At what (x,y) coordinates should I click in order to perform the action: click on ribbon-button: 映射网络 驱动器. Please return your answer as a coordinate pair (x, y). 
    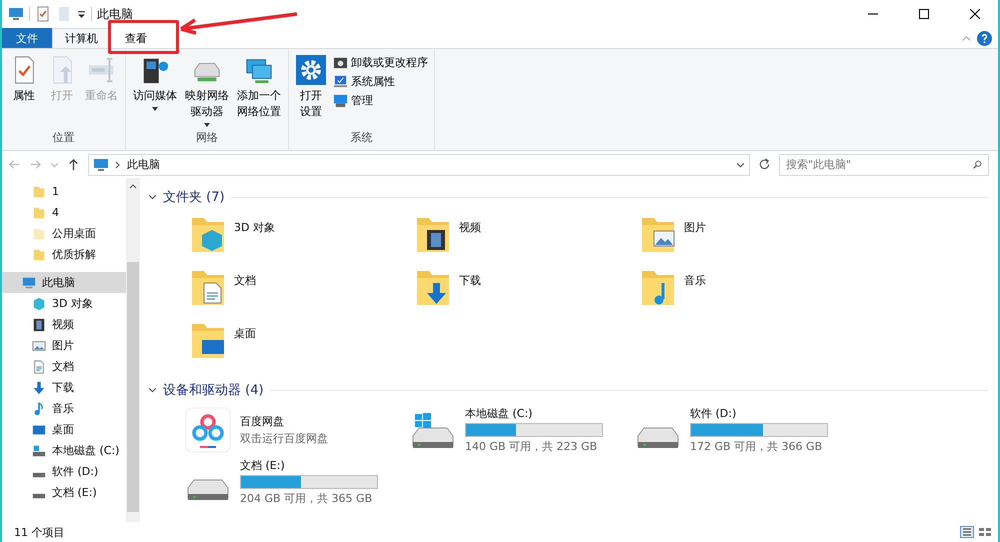
    Looking at the image, I should click on (207, 91).